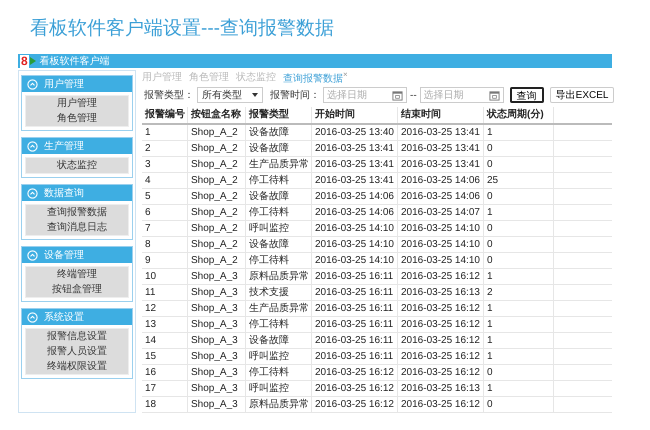 This screenshot has height=430, width=650. Describe the element at coordinates (165, 372) in the screenshot. I see `table-cell: 16` at that location.